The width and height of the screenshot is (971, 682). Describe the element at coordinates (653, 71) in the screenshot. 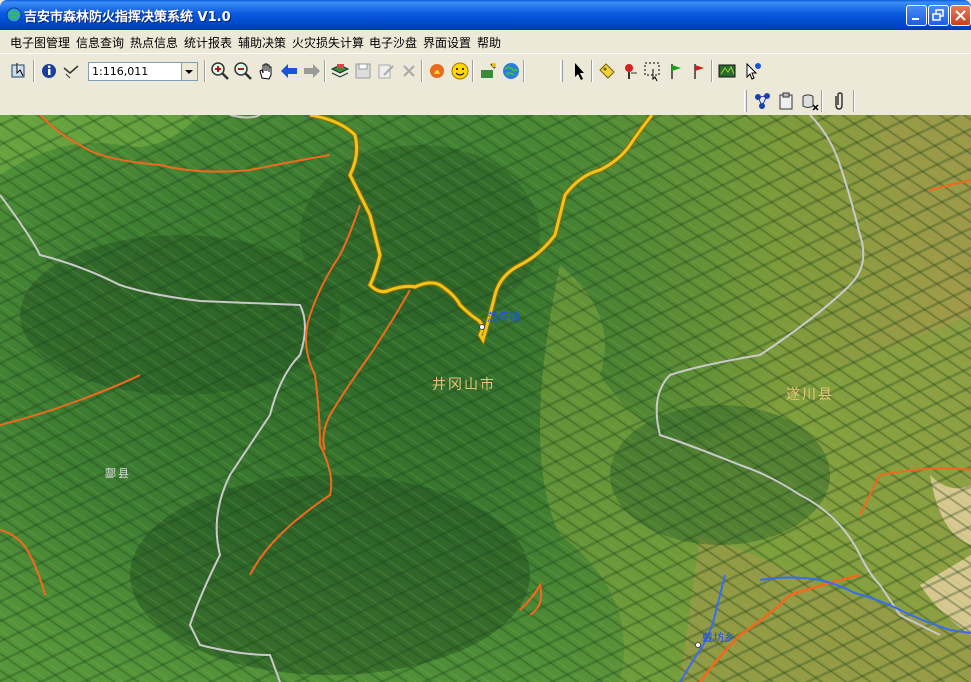

I see `select-box-icon` at that location.